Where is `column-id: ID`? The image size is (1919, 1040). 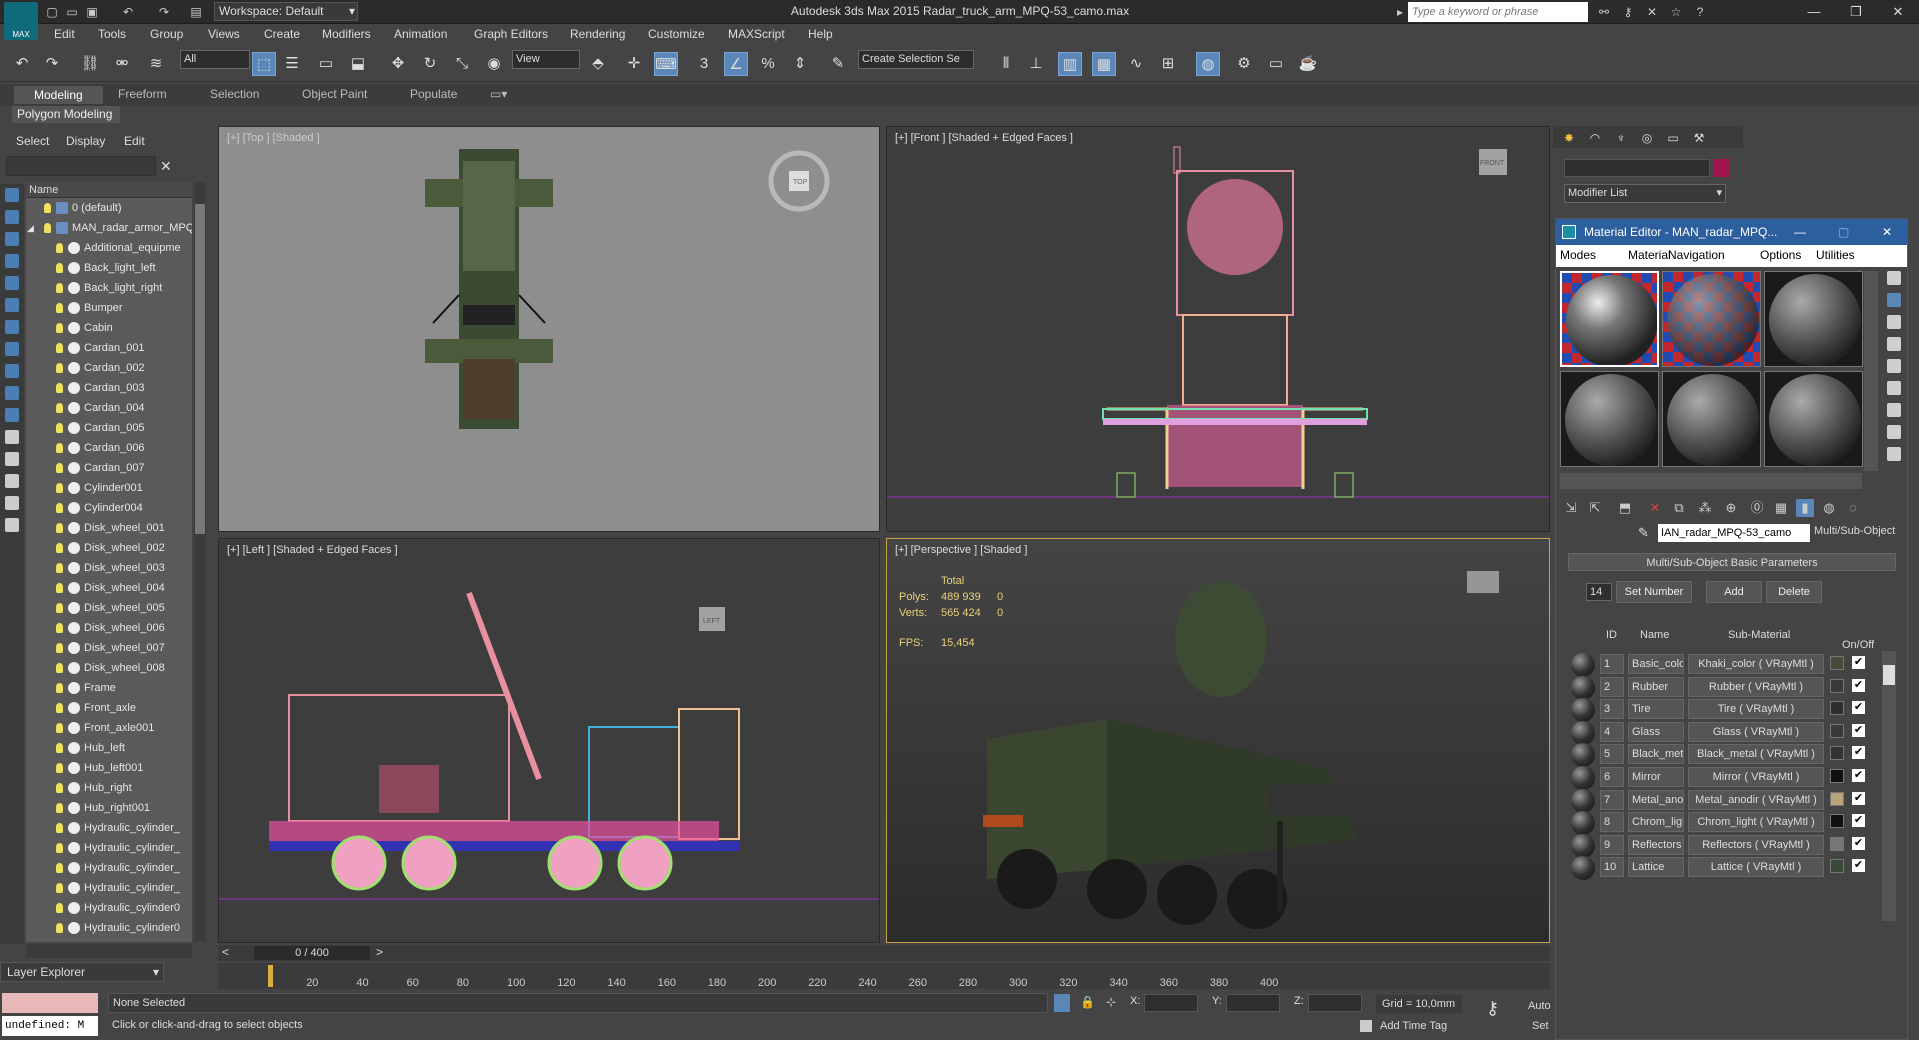 column-id: ID is located at coordinates (1611, 635).